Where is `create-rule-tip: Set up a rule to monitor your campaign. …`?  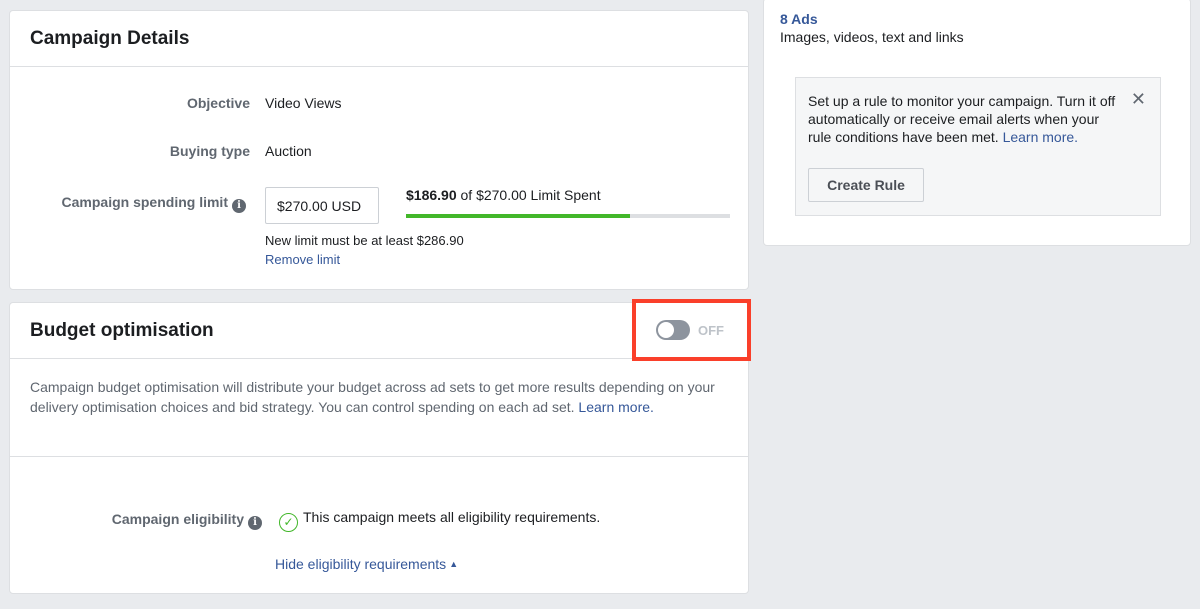
create-rule-tip: Set up a rule to monitor your campaign. … is located at coordinates (978, 146).